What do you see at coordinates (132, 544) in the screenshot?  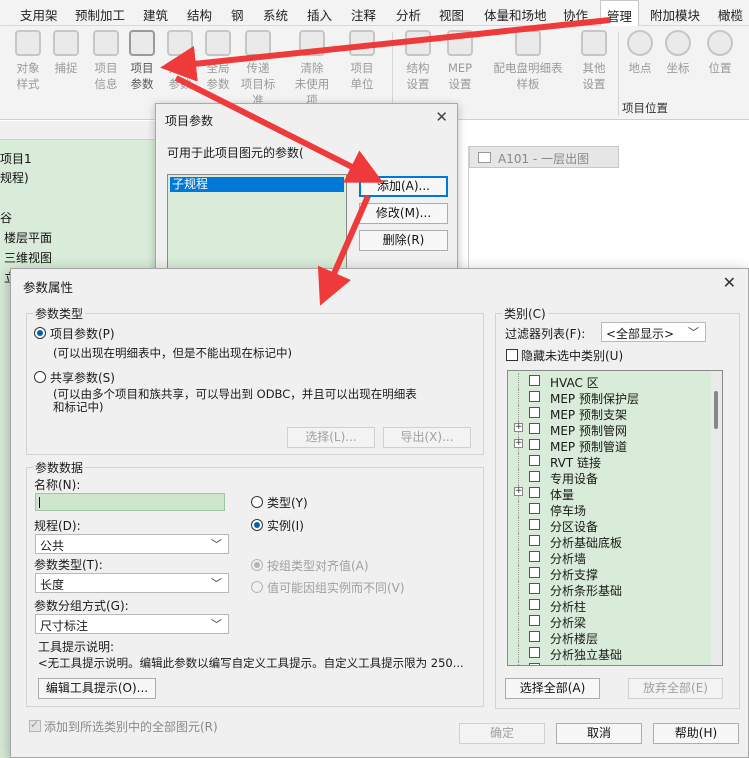 I see `discipline-select: 公共 ﹀` at bounding box center [132, 544].